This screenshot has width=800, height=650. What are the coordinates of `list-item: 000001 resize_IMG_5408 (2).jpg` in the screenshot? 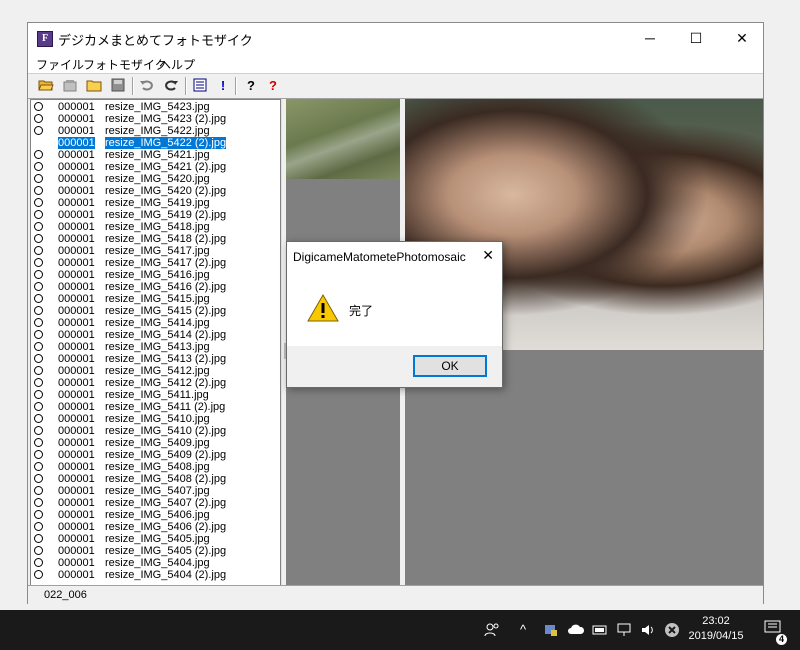 It's located at (155, 479).